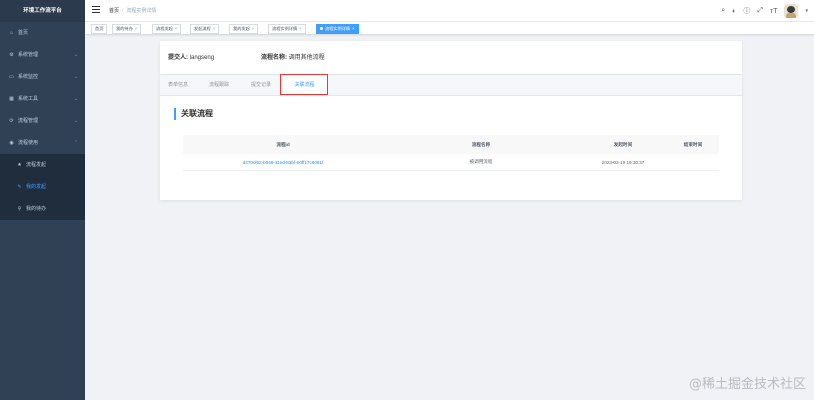 The height and width of the screenshot is (400, 814). I want to click on sidebar-item-flow-use: ◉ 流程使用 ⌃, so click(42, 143).